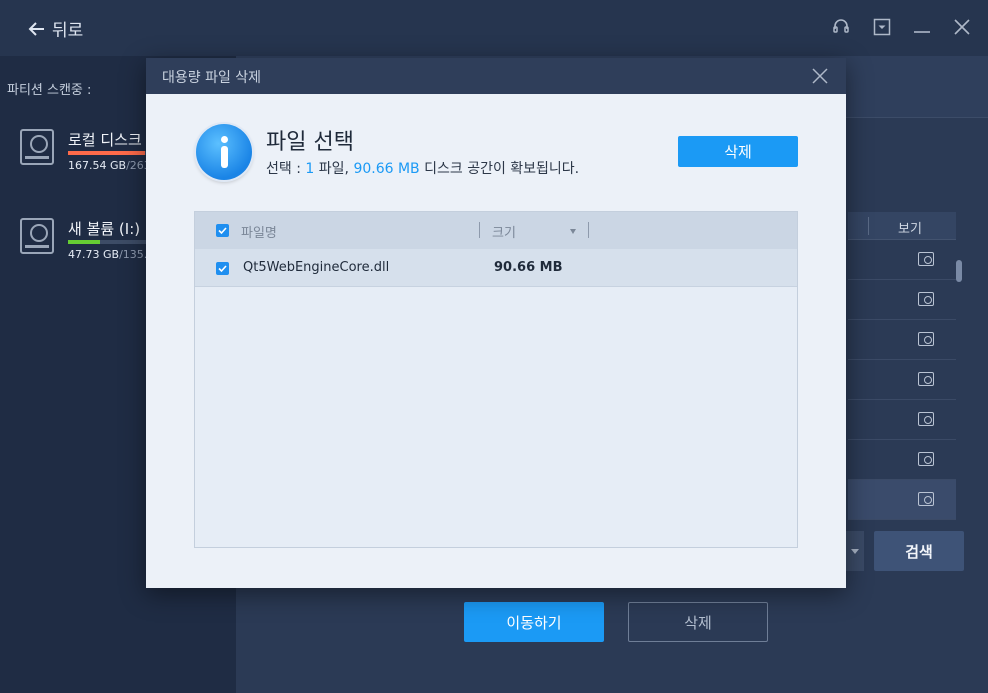 This screenshot has width=988, height=693. Describe the element at coordinates (534, 622) in the screenshot. I see `move-button: 이동하기` at that location.